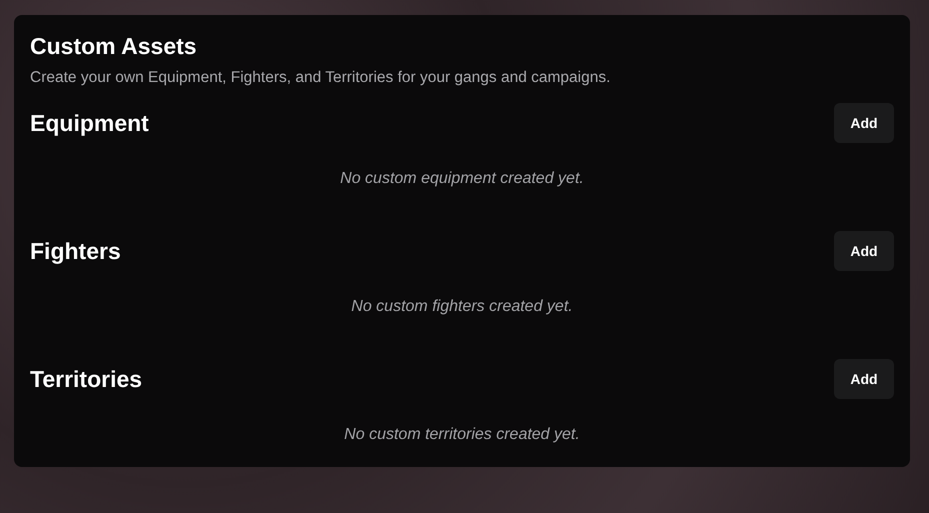 The height and width of the screenshot is (513, 929). What do you see at coordinates (75, 251) in the screenshot?
I see `section-title: Fighters` at bounding box center [75, 251].